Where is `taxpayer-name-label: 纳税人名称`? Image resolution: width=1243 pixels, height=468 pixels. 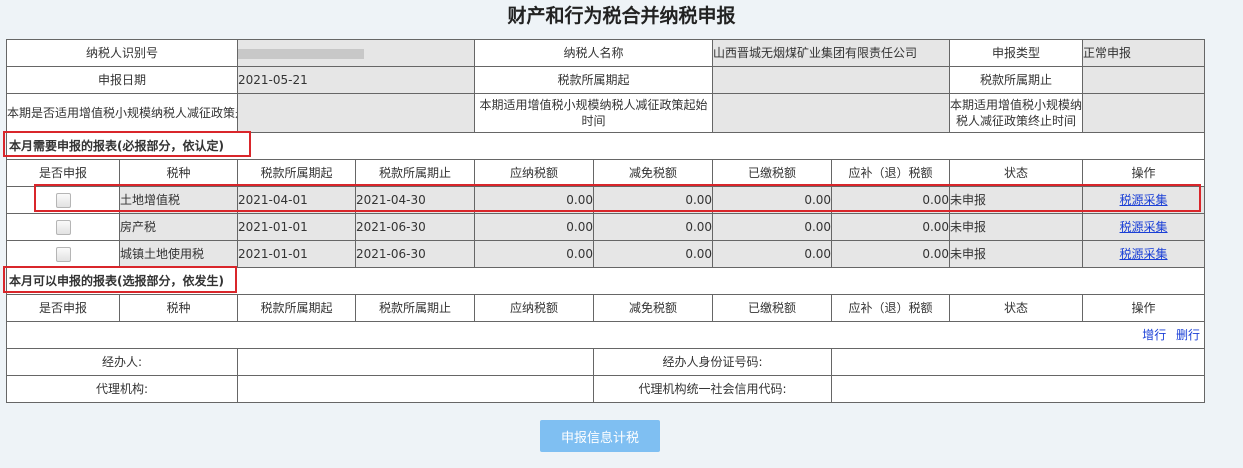 taxpayer-name-label: 纳税人名称 is located at coordinates (594, 53).